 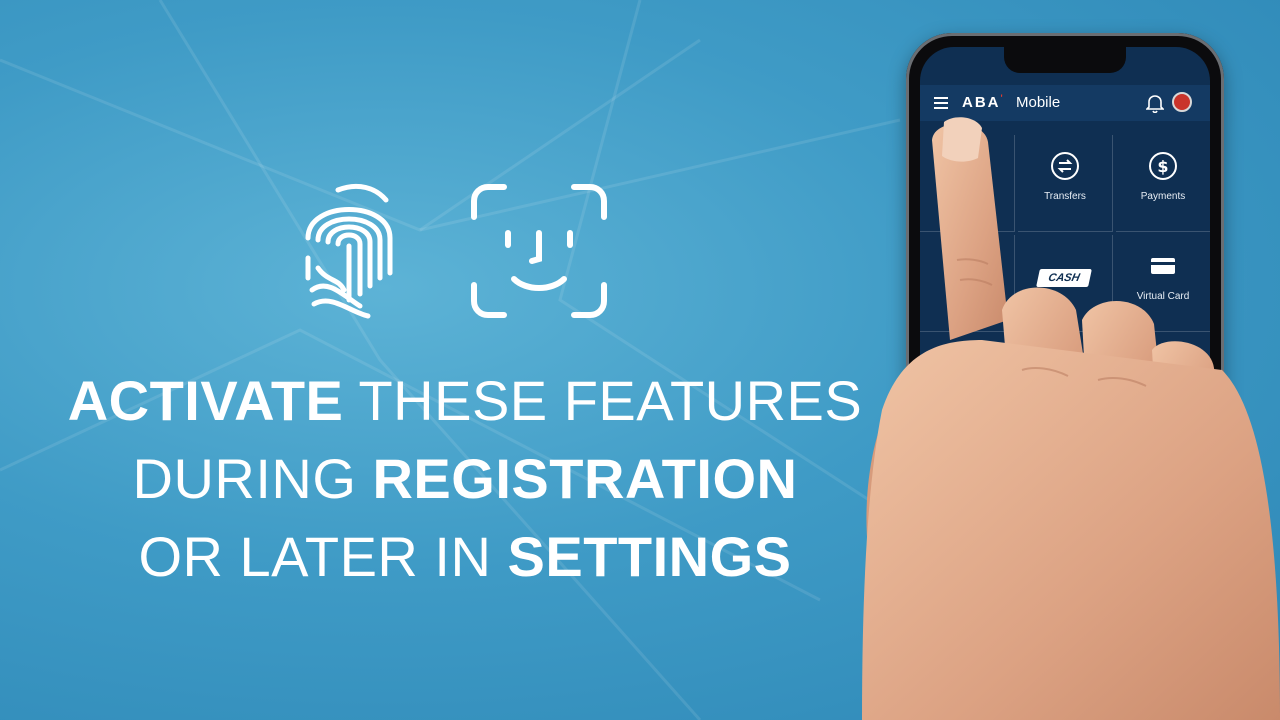 I want to click on app-brand-accent: ', so click(x=1001, y=98).